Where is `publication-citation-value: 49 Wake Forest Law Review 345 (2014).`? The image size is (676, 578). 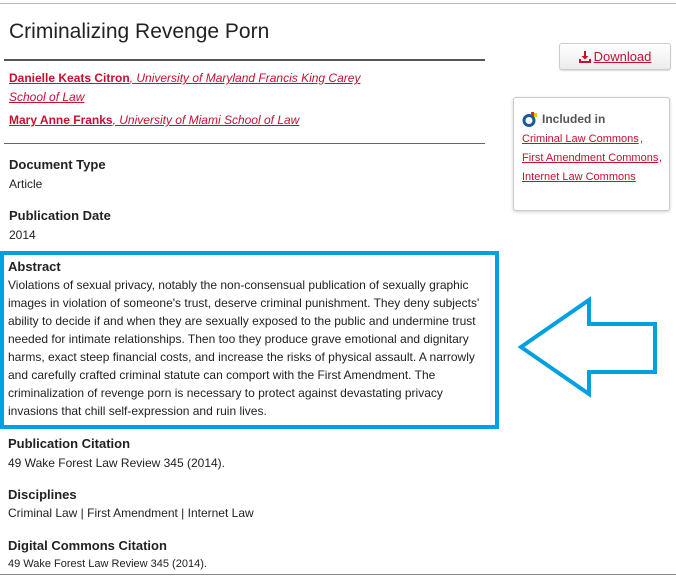
publication-citation-value: 49 Wake Forest Law Review 345 (2014). is located at coordinates (116, 463).